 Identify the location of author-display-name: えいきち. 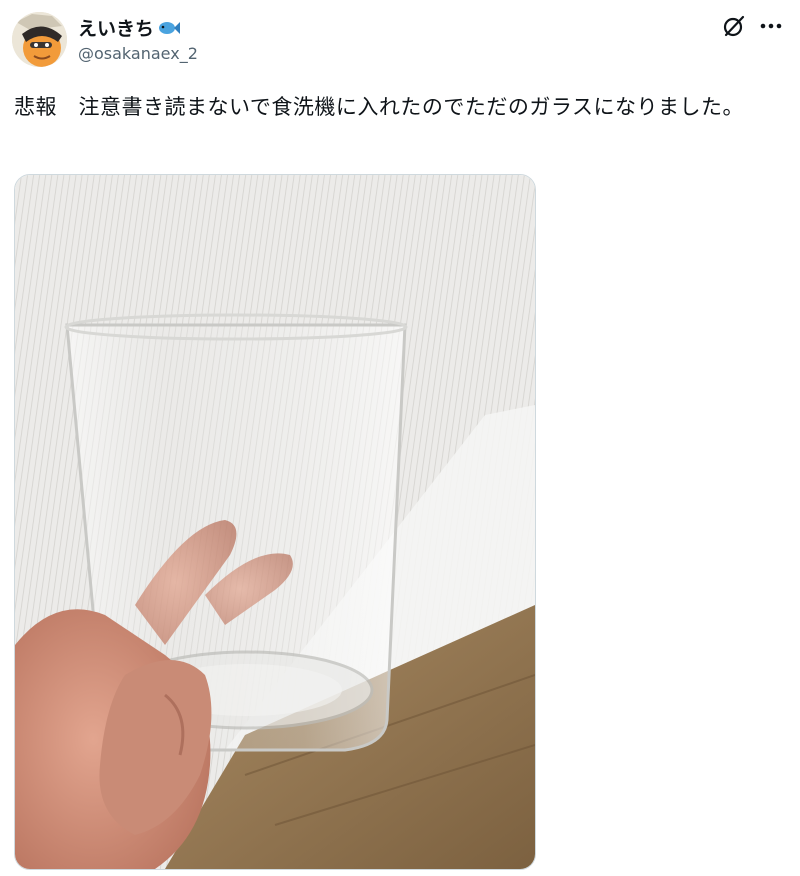
(116, 27).